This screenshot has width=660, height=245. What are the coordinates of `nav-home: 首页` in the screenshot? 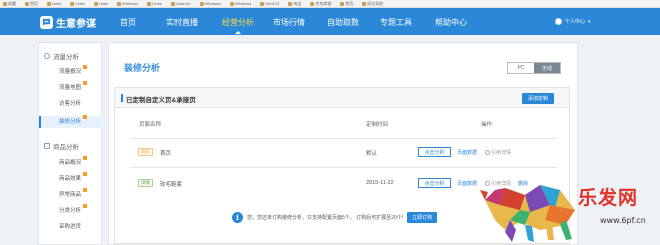 It's located at (128, 22).